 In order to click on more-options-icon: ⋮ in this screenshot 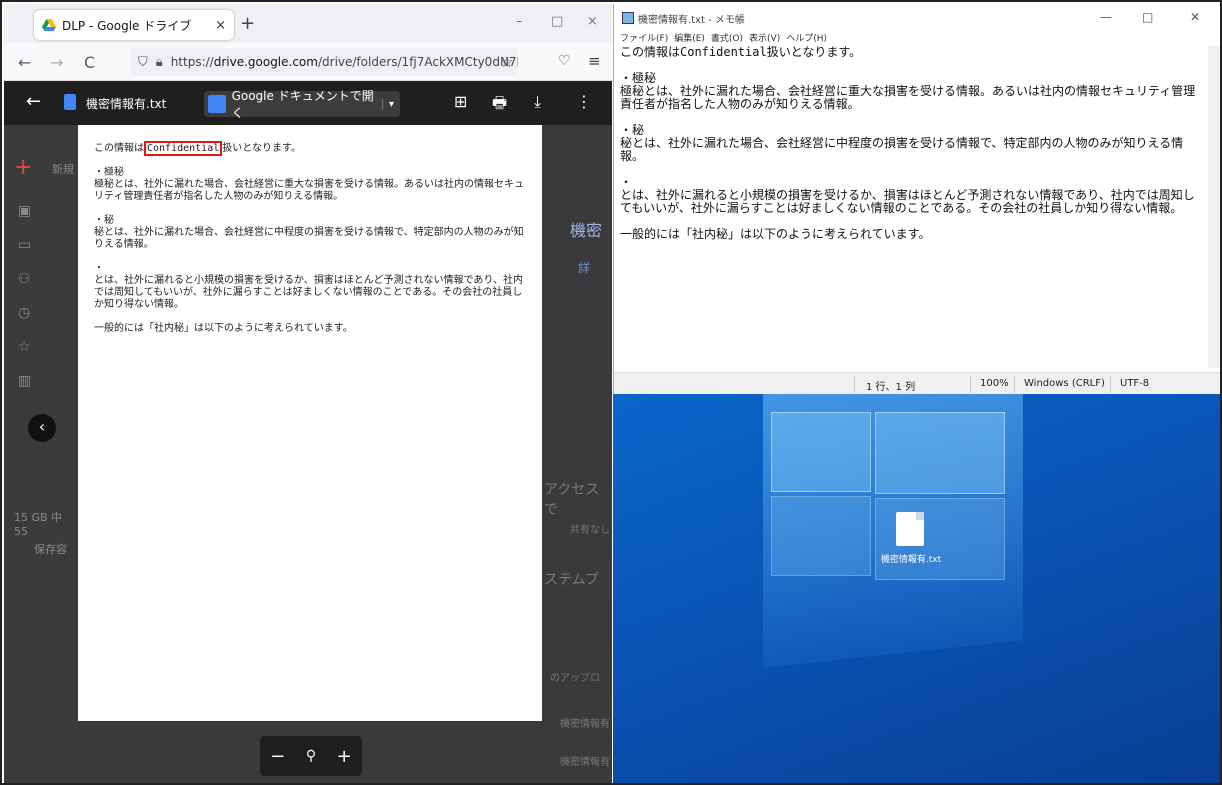, I will do `click(584, 101)`.